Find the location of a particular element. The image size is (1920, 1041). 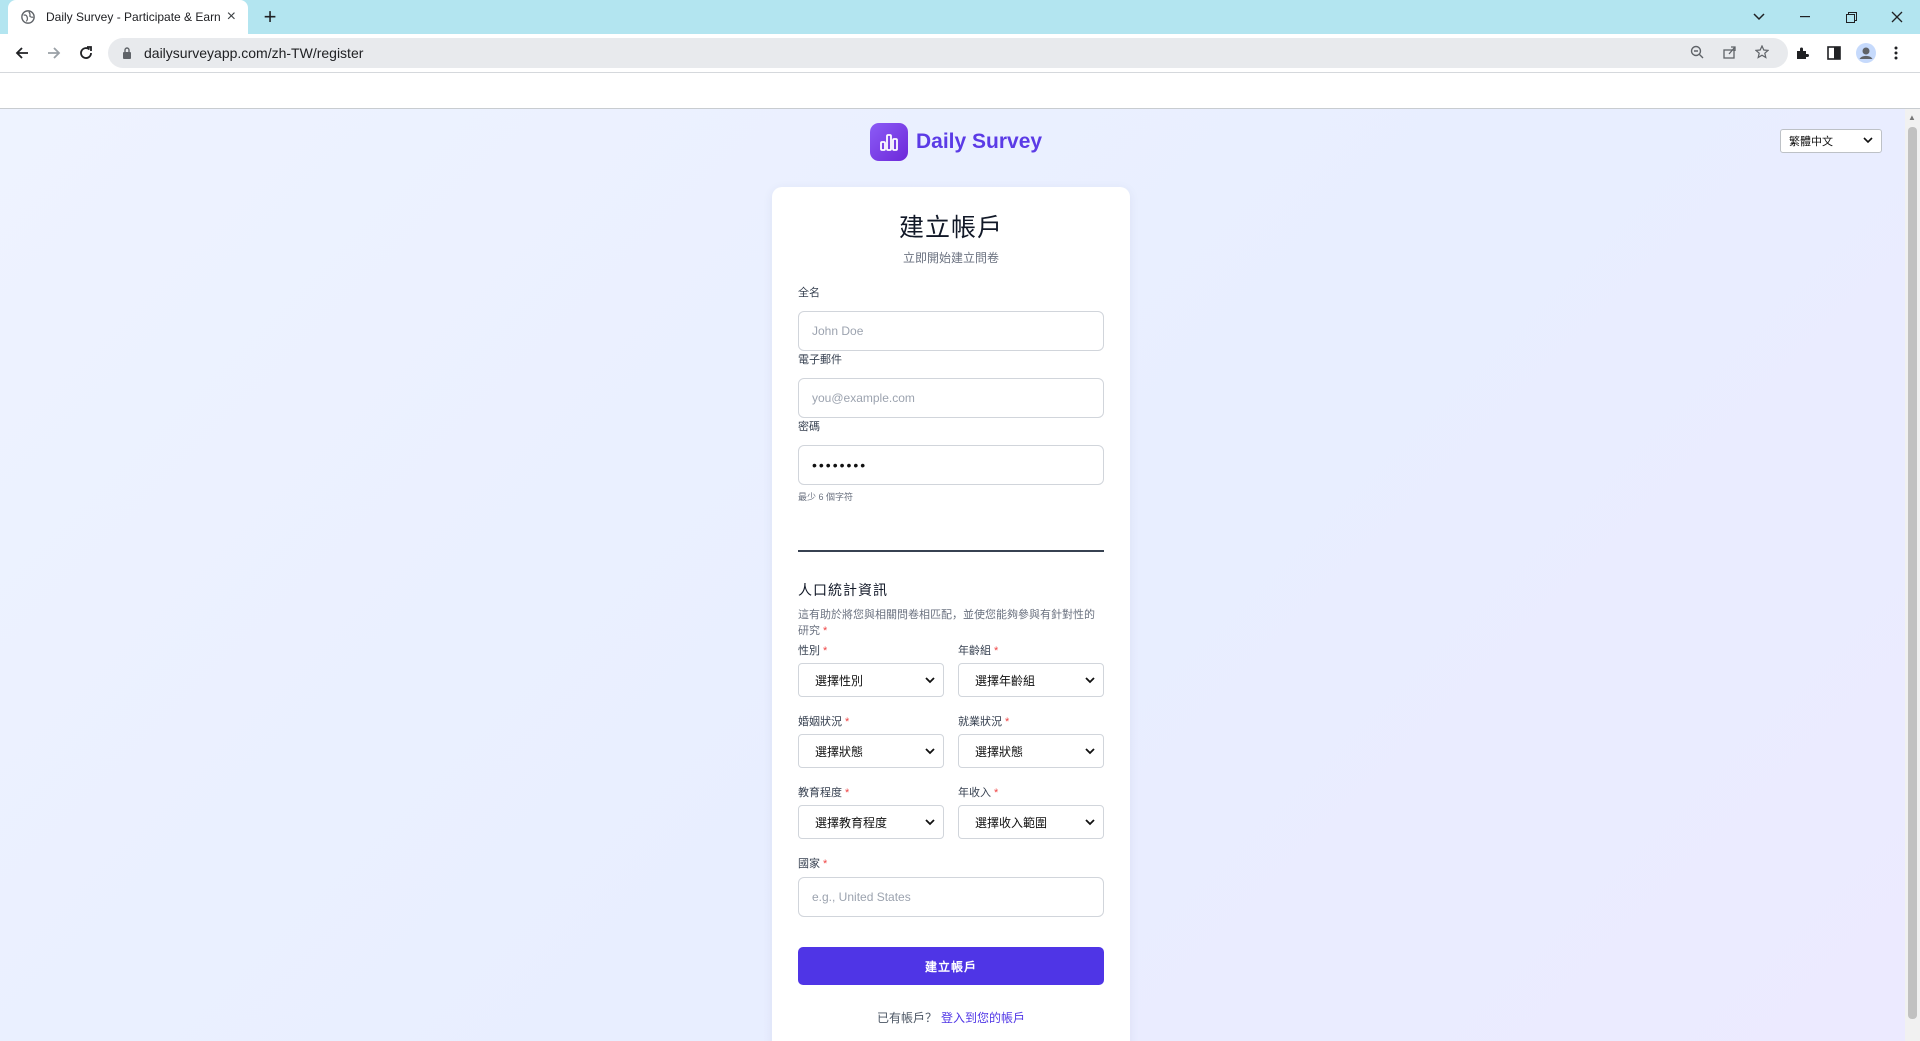

globe-icon is located at coordinates (28, 17).